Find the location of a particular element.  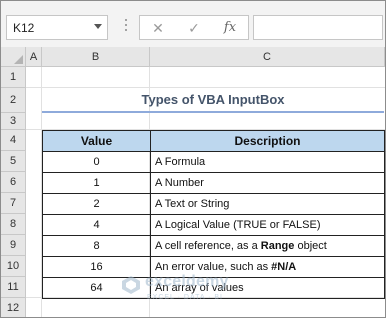

exceldemy-logo-icon is located at coordinates (131, 285).